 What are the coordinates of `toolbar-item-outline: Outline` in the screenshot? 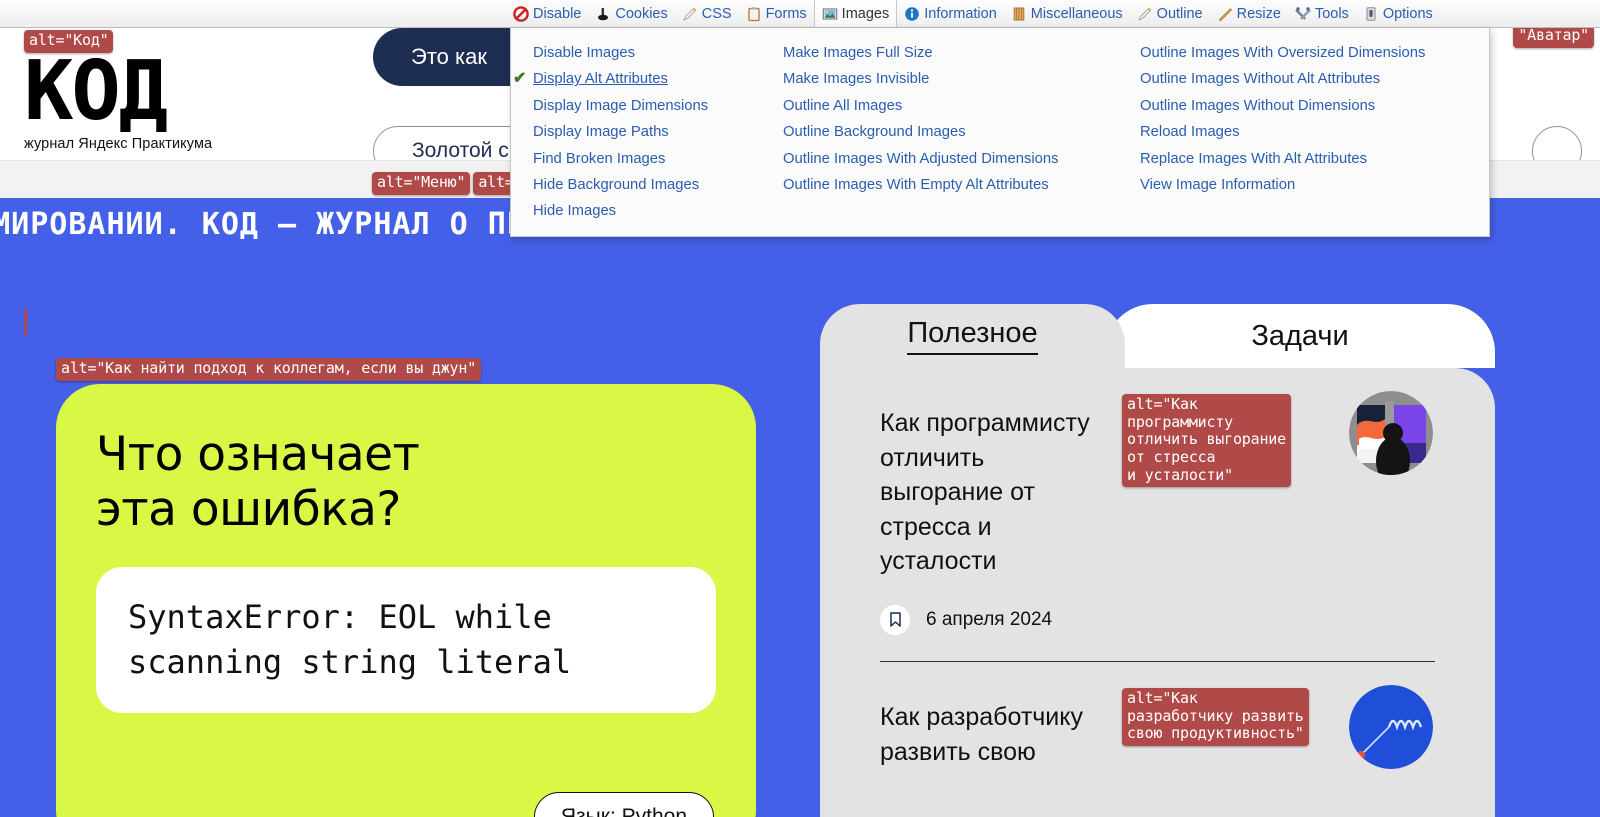 It's located at (1170, 13).